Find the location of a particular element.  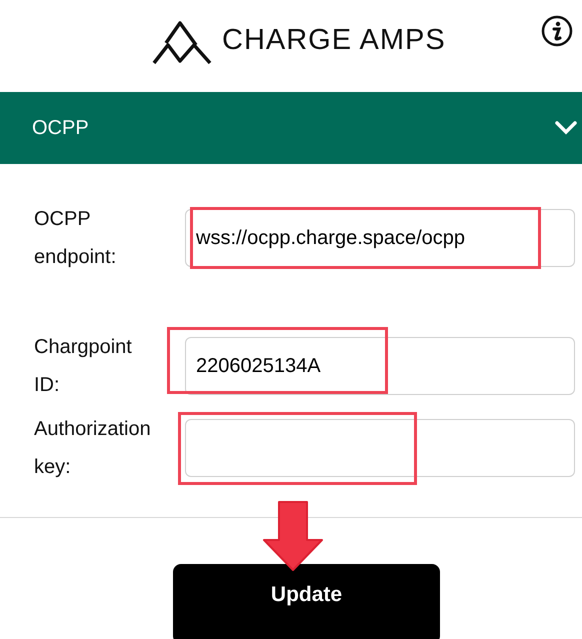

field-label: Authorization key: is located at coordinates (93, 448).